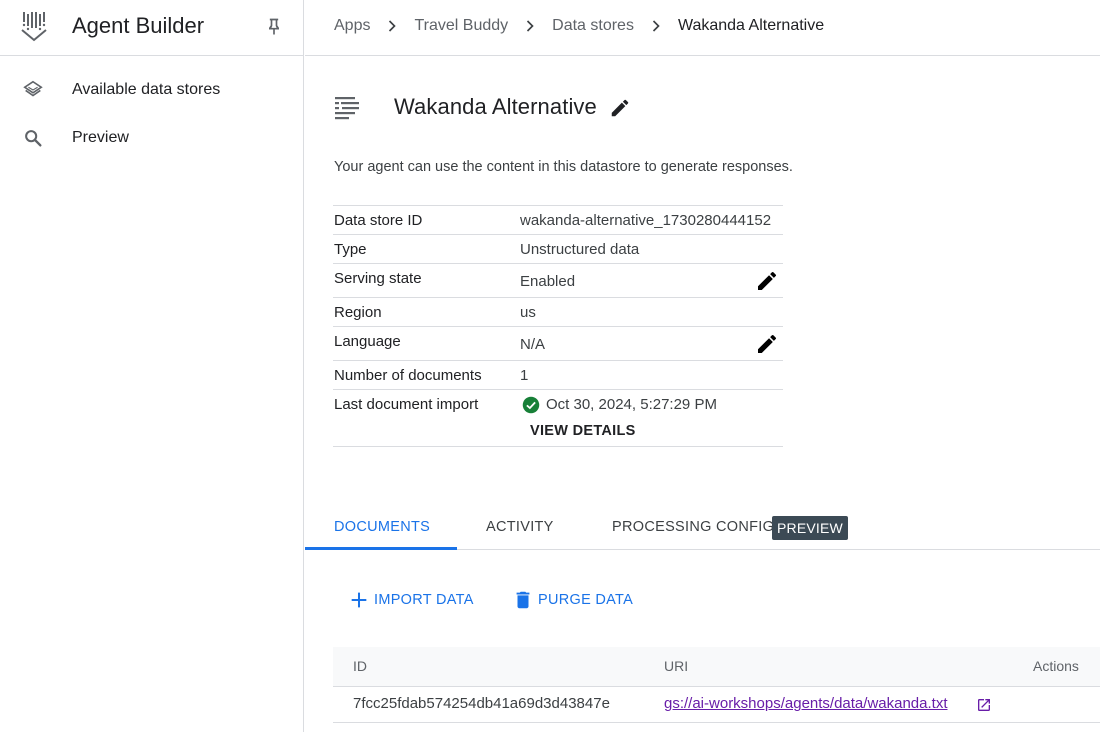 This screenshot has width=1100, height=732. What do you see at coordinates (33, 88) in the screenshot?
I see `layers-icon` at bounding box center [33, 88].